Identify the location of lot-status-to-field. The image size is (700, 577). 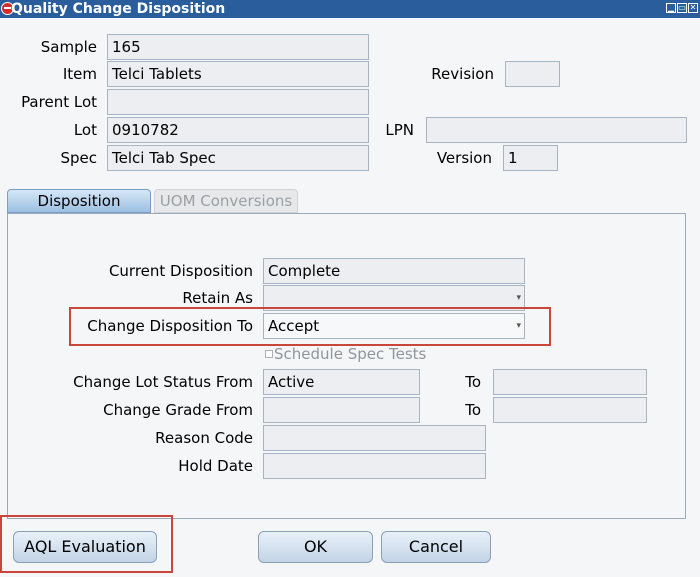
(570, 382).